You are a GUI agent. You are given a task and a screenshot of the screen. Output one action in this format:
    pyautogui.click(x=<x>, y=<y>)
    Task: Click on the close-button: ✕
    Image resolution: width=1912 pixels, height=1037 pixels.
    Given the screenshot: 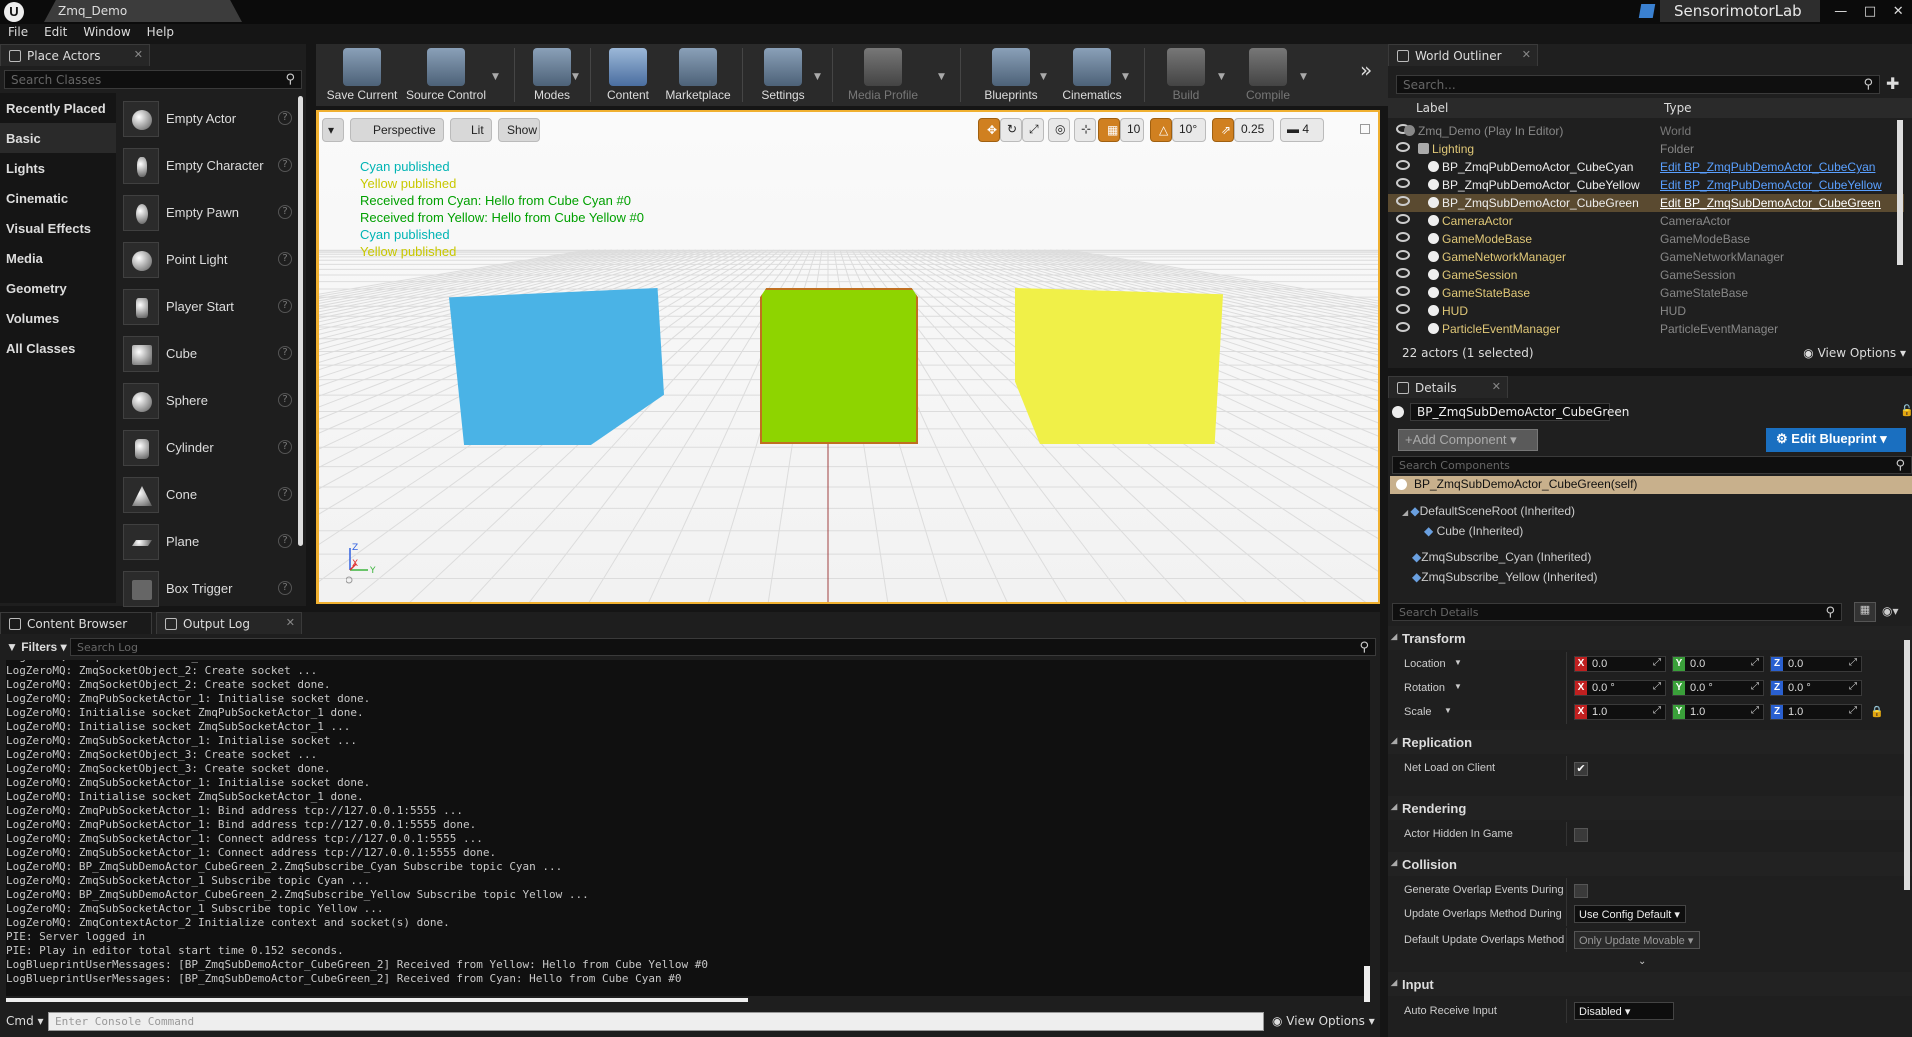 What is the action you would take?
    pyautogui.click(x=1898, y=11)
    